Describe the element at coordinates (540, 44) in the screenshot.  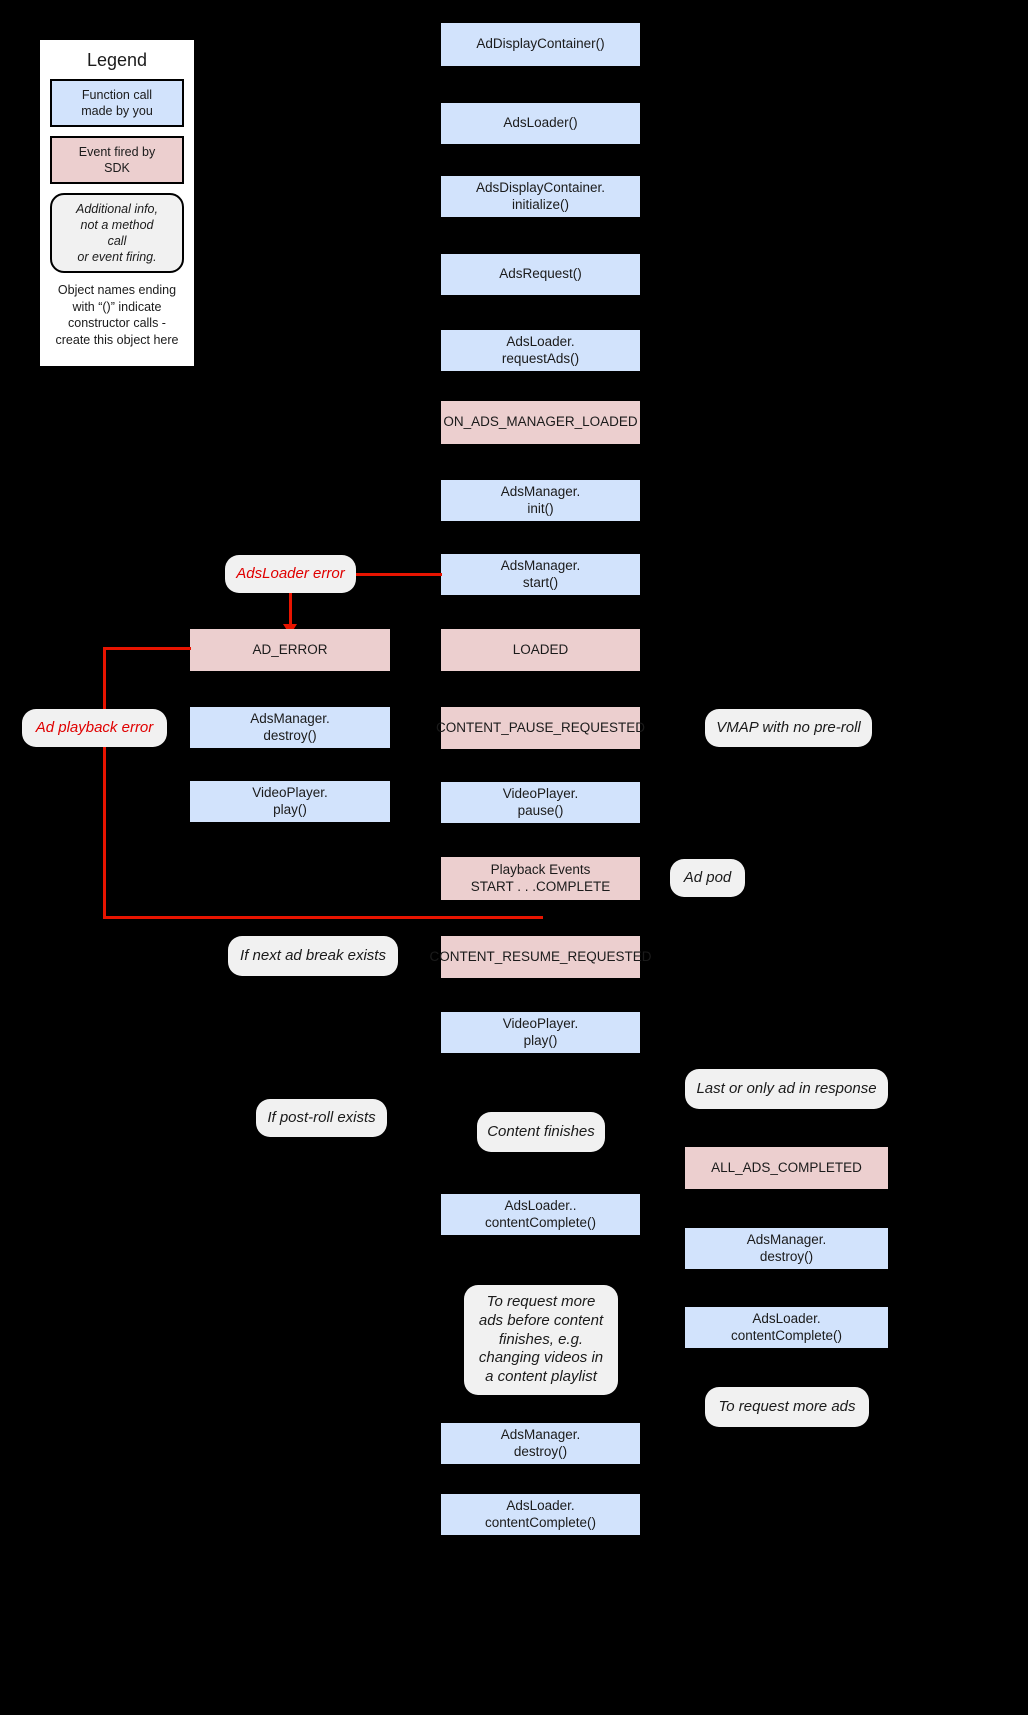
I see `node-ad-display-container: AdDisplayContainer()` at that location.